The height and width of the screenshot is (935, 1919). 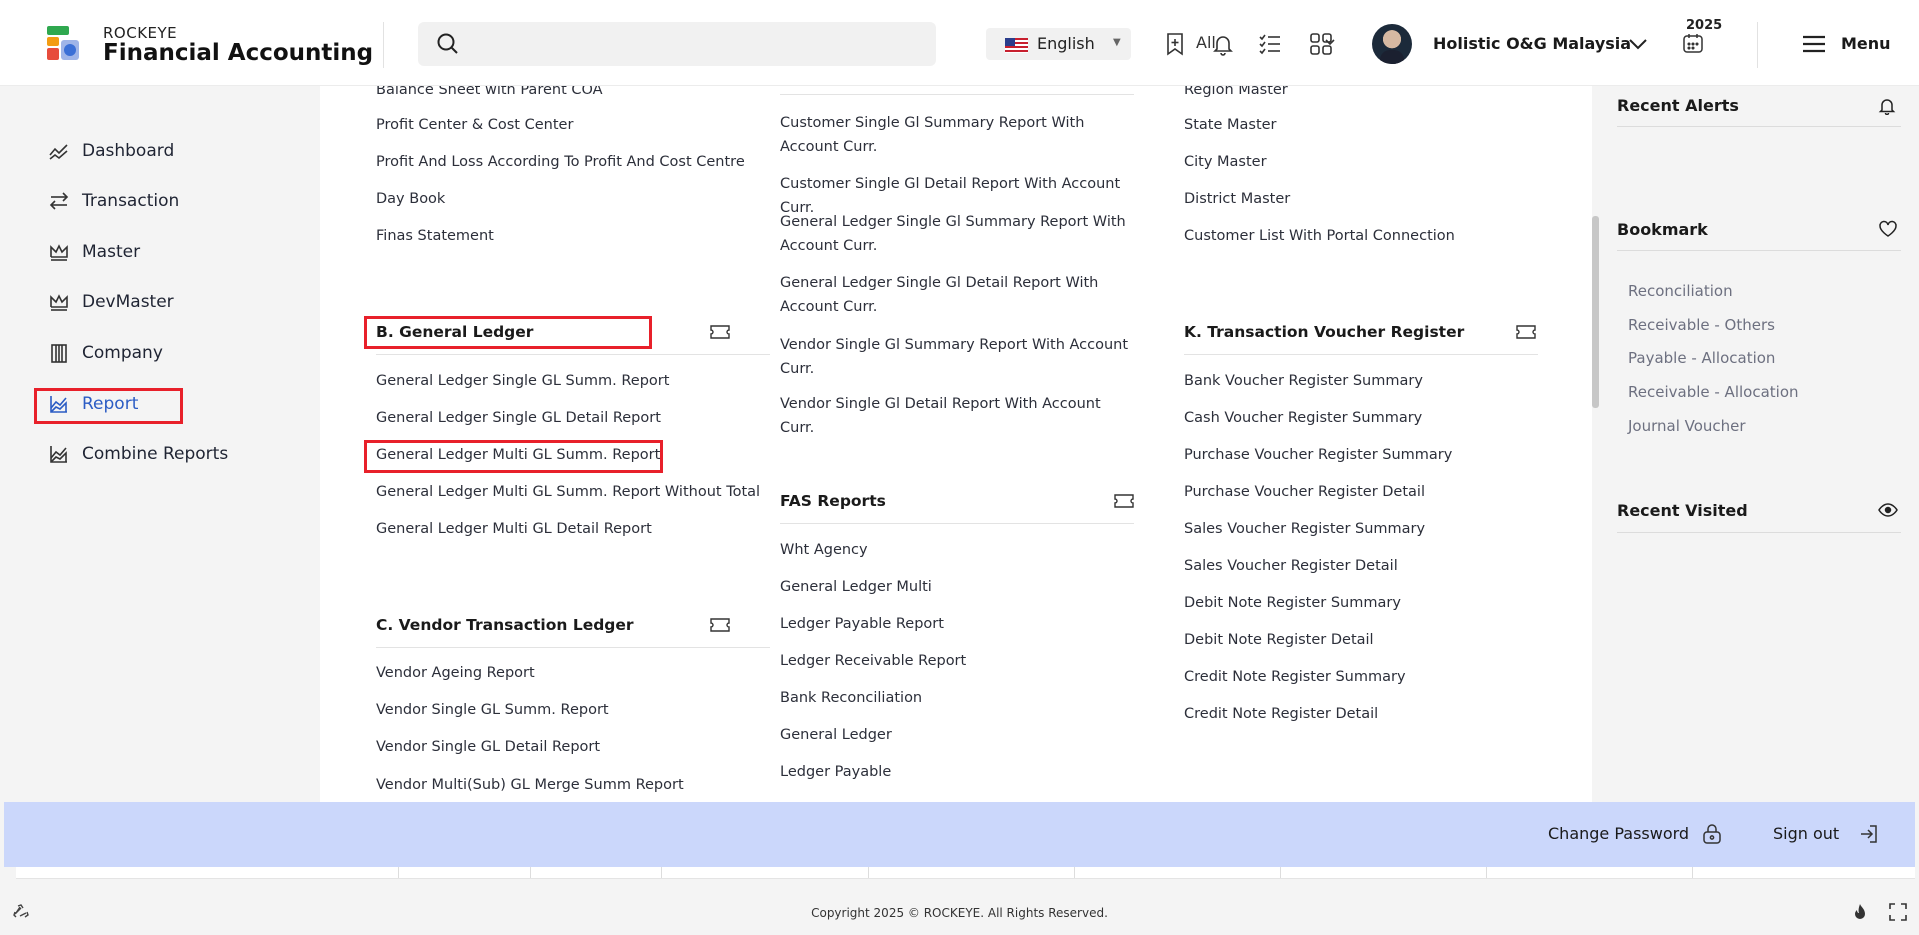 What do you see at coordinates (624, 44) in the screenshot?
I see `search-input` at bounding box center [624, 44].